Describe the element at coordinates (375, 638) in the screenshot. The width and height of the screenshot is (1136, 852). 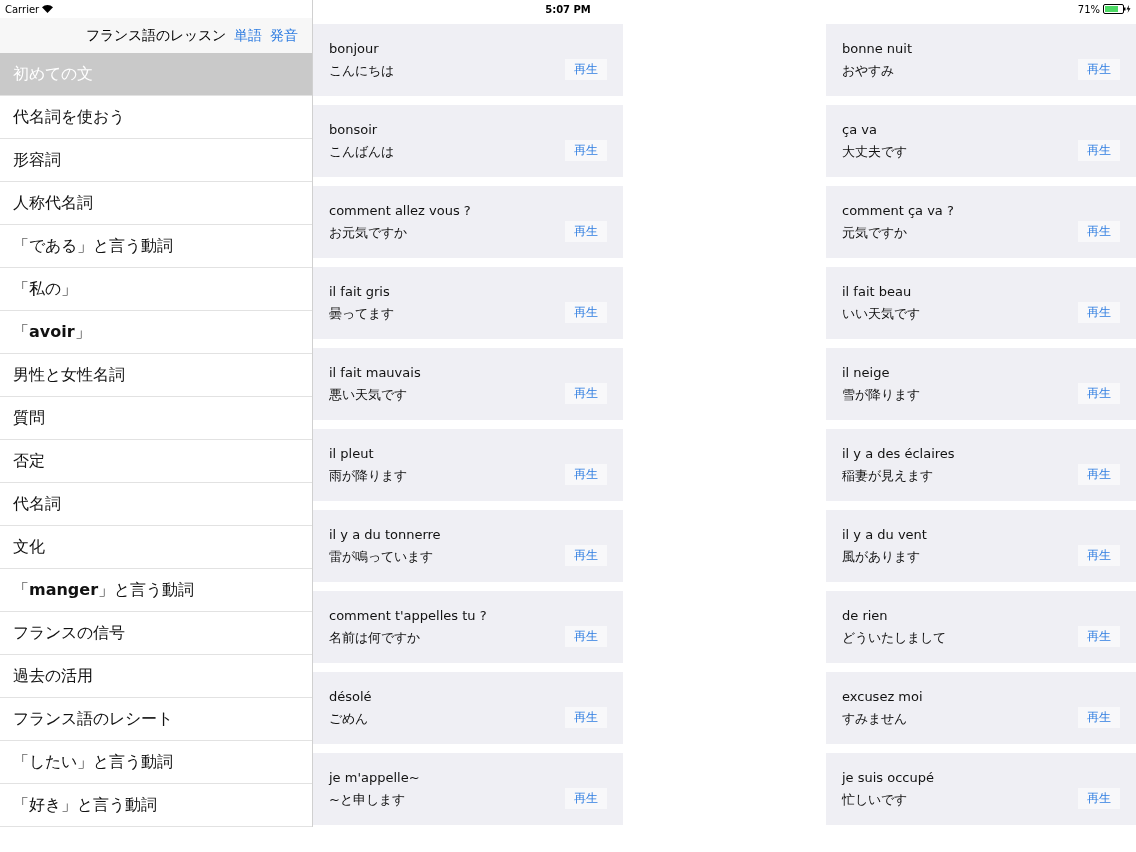
I see `japanese-translation: 名前は何ですか` at that location.